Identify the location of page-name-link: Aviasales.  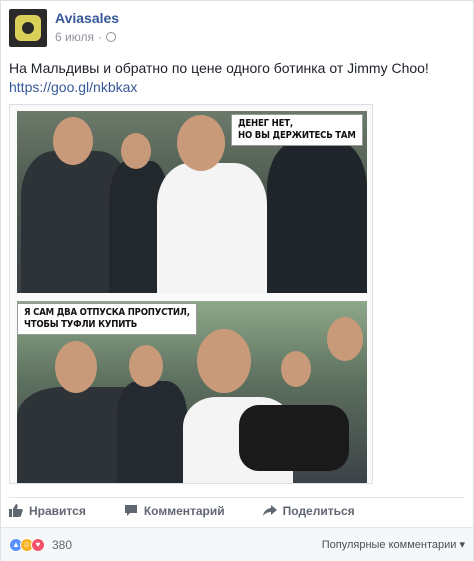
(87, 18).